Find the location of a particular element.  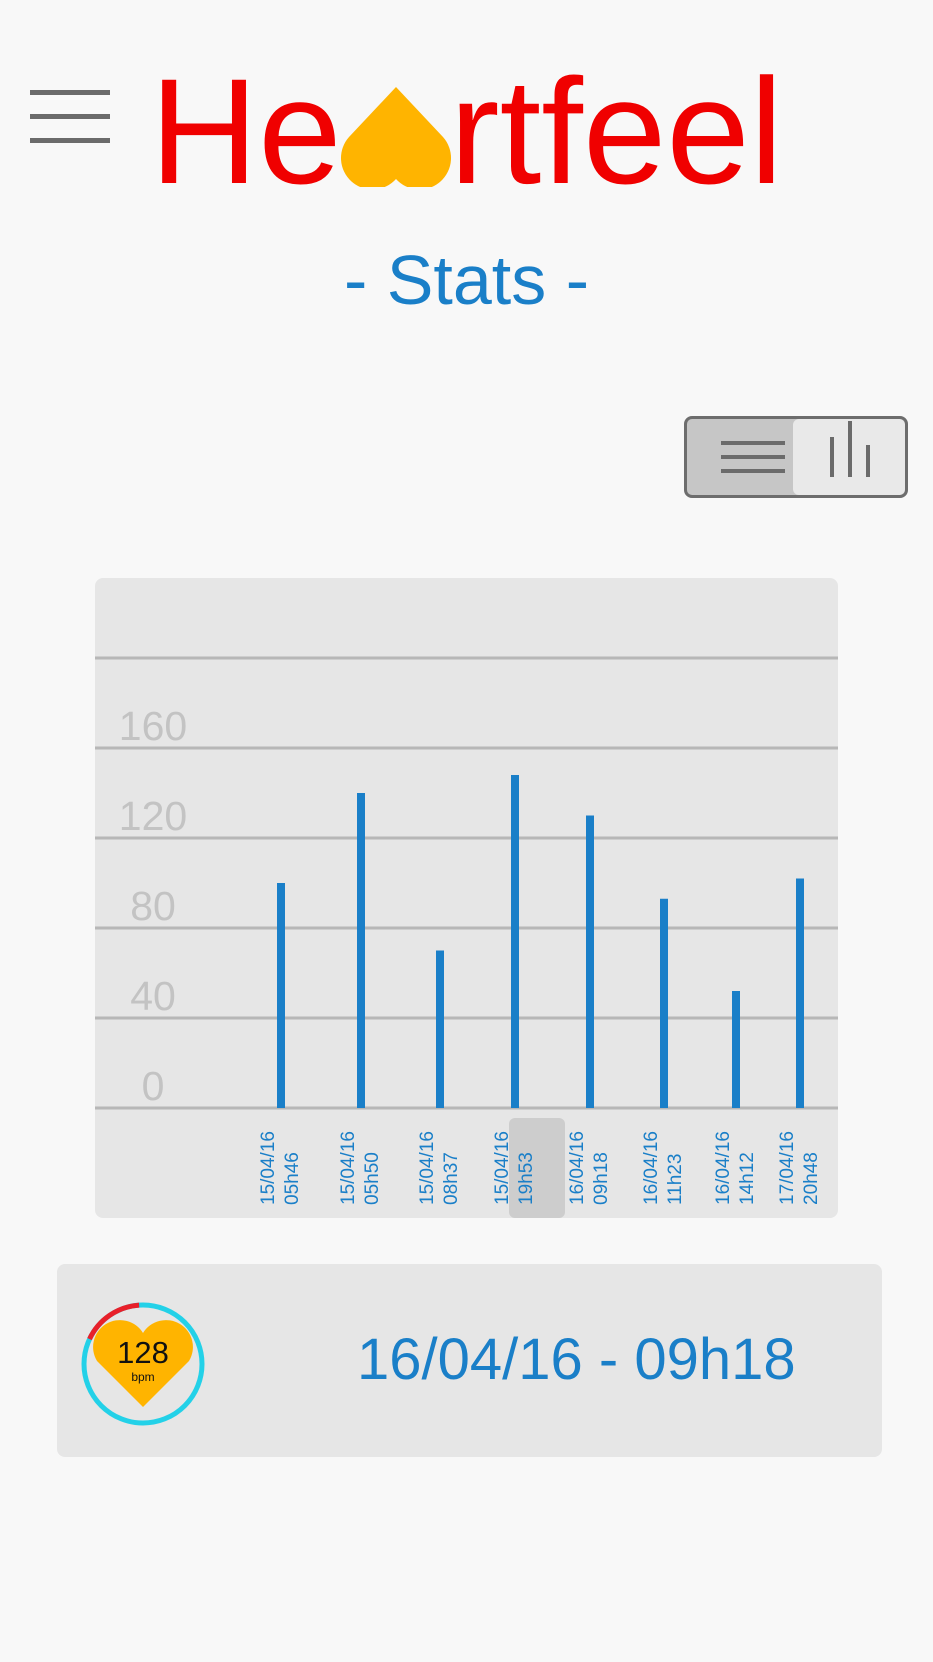

y-tick-label: 40 is located at coordinates (153, 996).